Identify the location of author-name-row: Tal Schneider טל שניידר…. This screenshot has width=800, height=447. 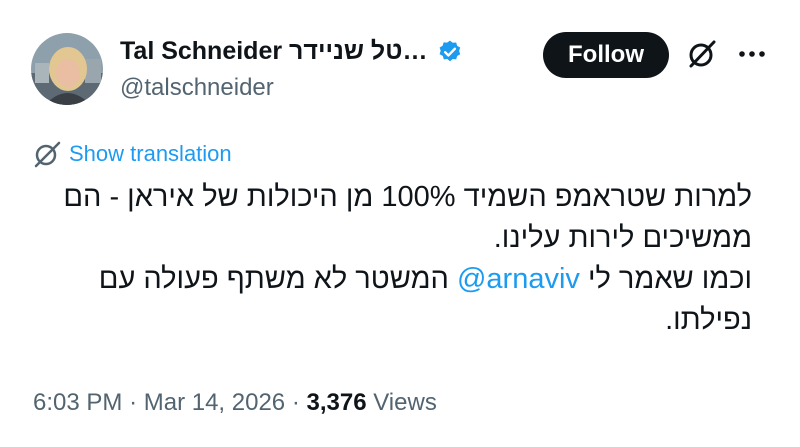
(291, 51).